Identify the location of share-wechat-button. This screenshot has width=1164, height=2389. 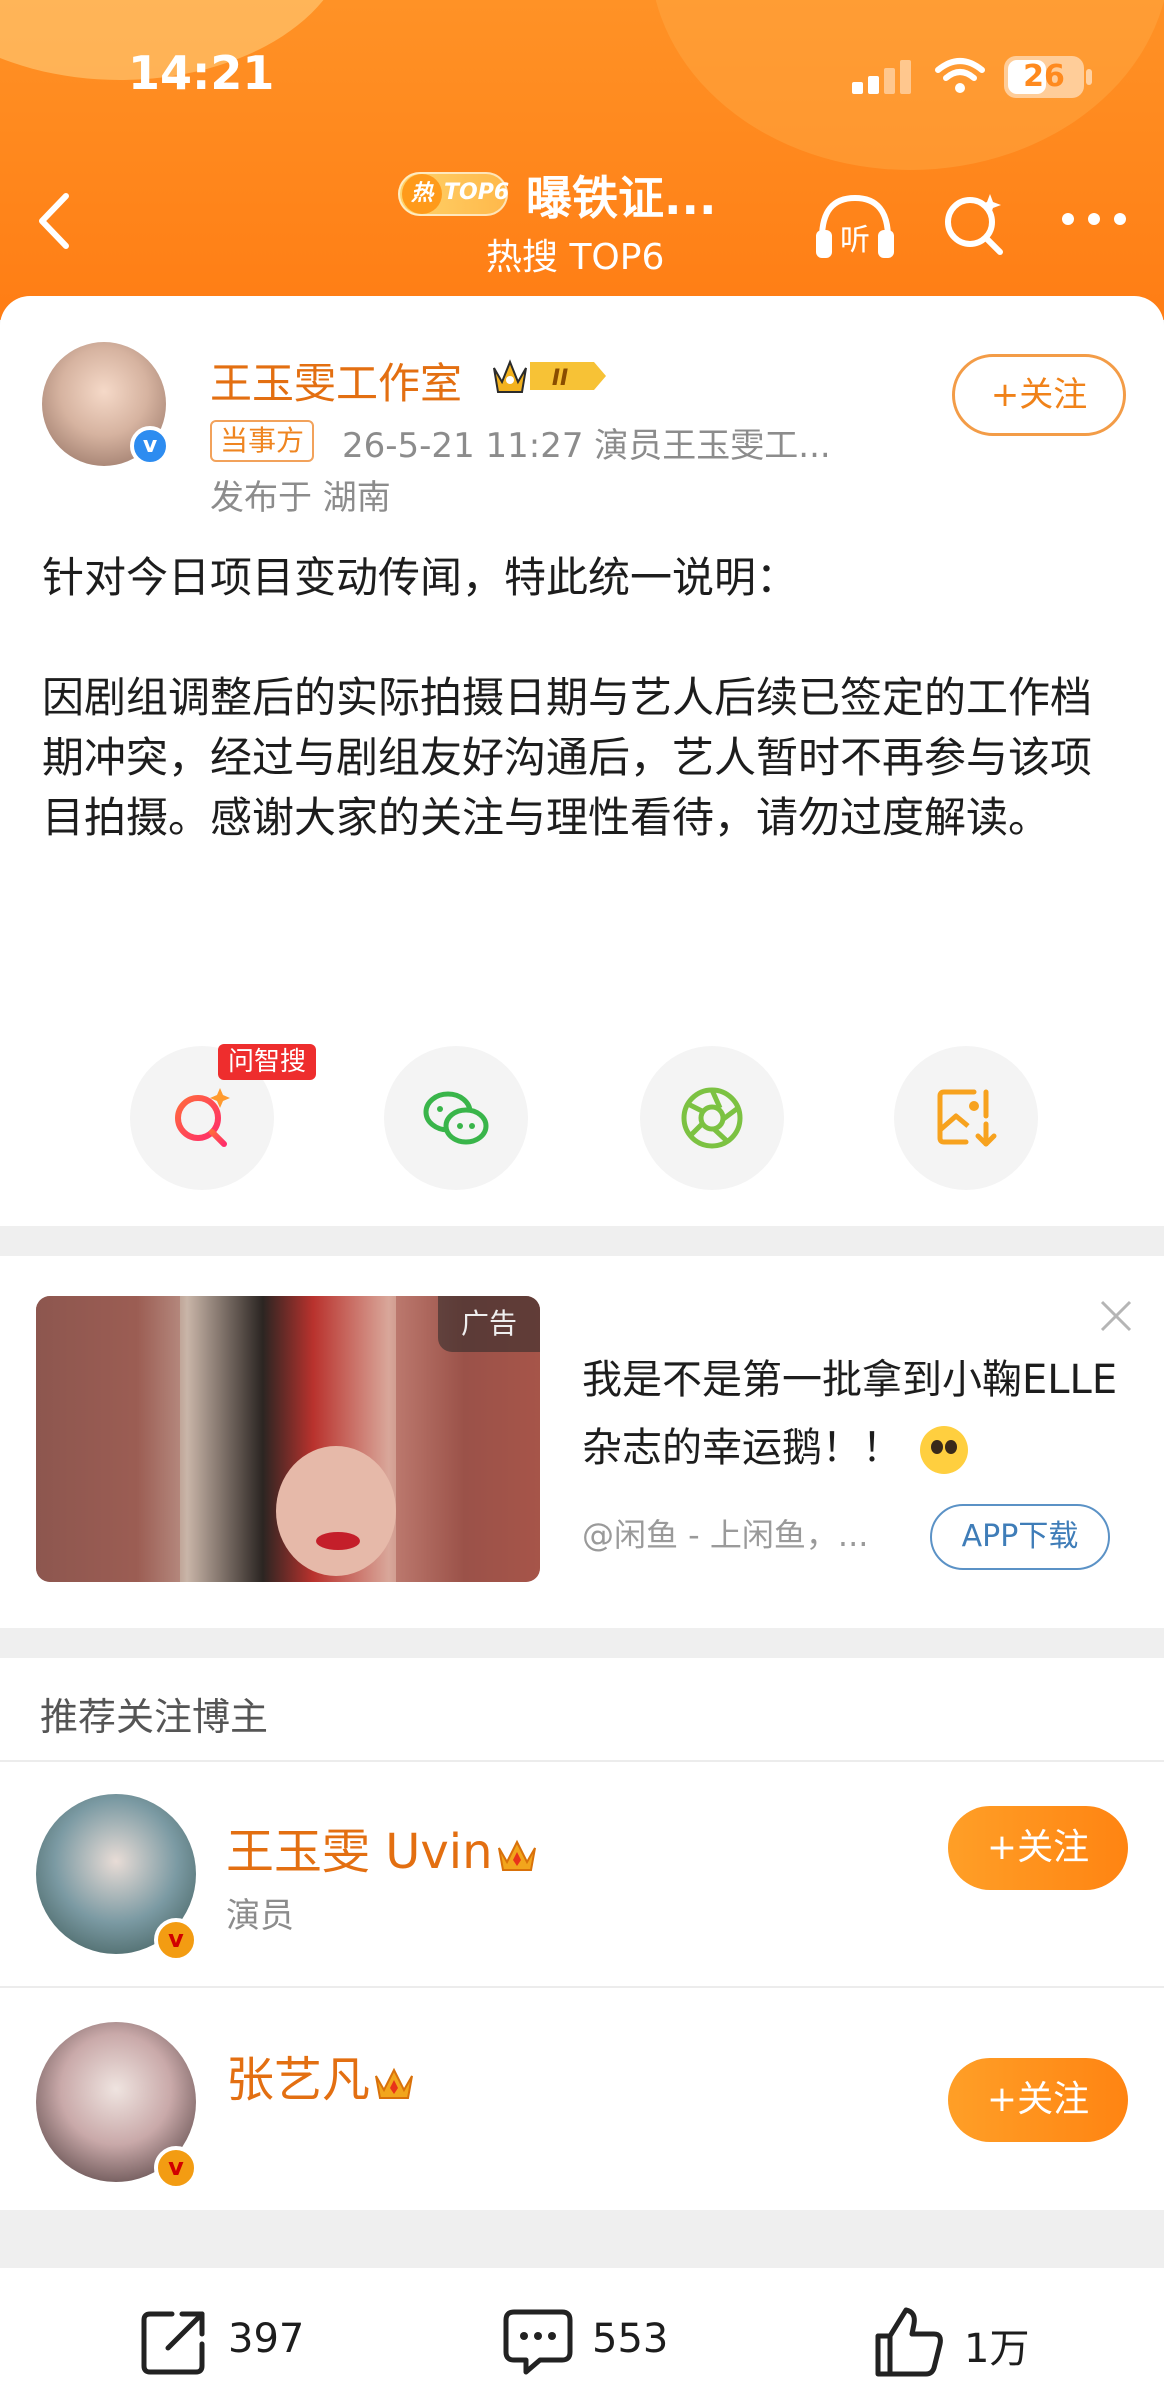
(456, 1118).